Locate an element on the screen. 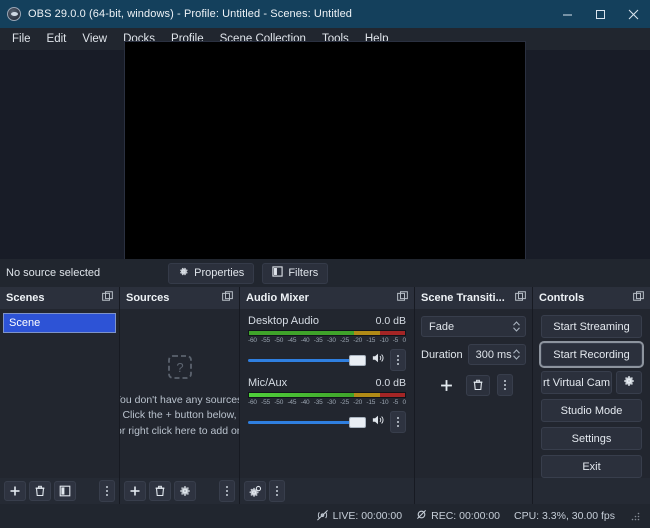 Image resolution: width=650 pixels, height=528 pixels. studio-mode-button: Studio Mode is located at coordinates (591, 410).